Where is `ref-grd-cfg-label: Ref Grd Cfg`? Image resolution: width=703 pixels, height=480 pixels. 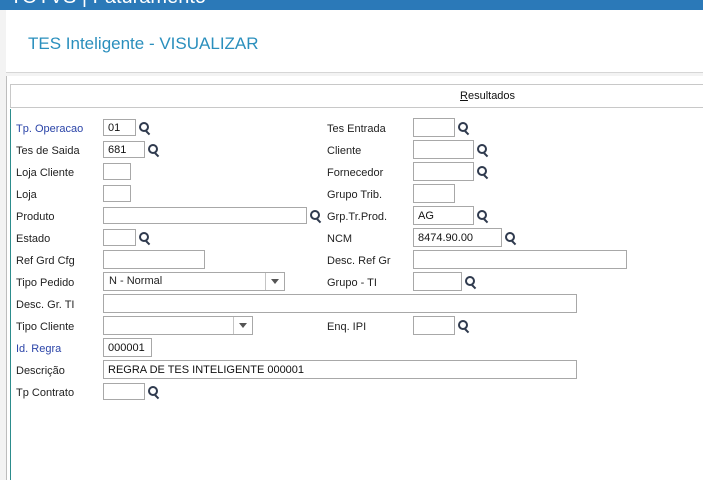
ref-grd-cfg-label: Ref Grd Cfg is located at coordinates (45, 261).